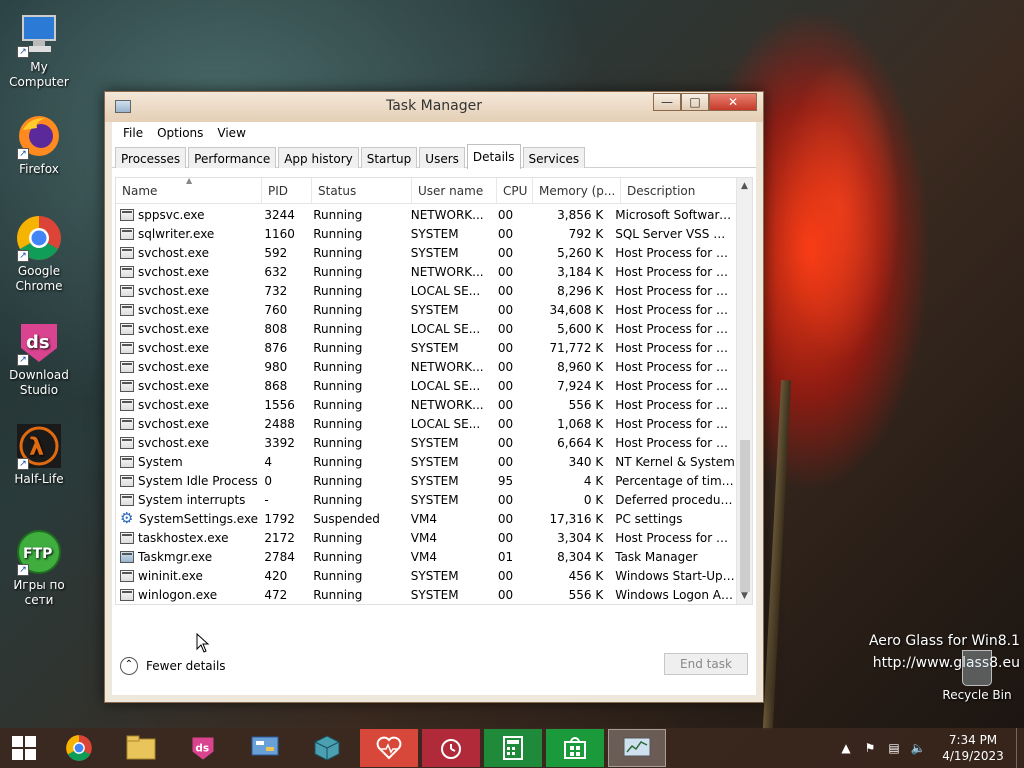 The height and width of the screenshot is (768, 1024). What do you see at coordinates (681, 190) in the screenshot?
I see `column-header-description: Description` at bounding box center [681, 190].